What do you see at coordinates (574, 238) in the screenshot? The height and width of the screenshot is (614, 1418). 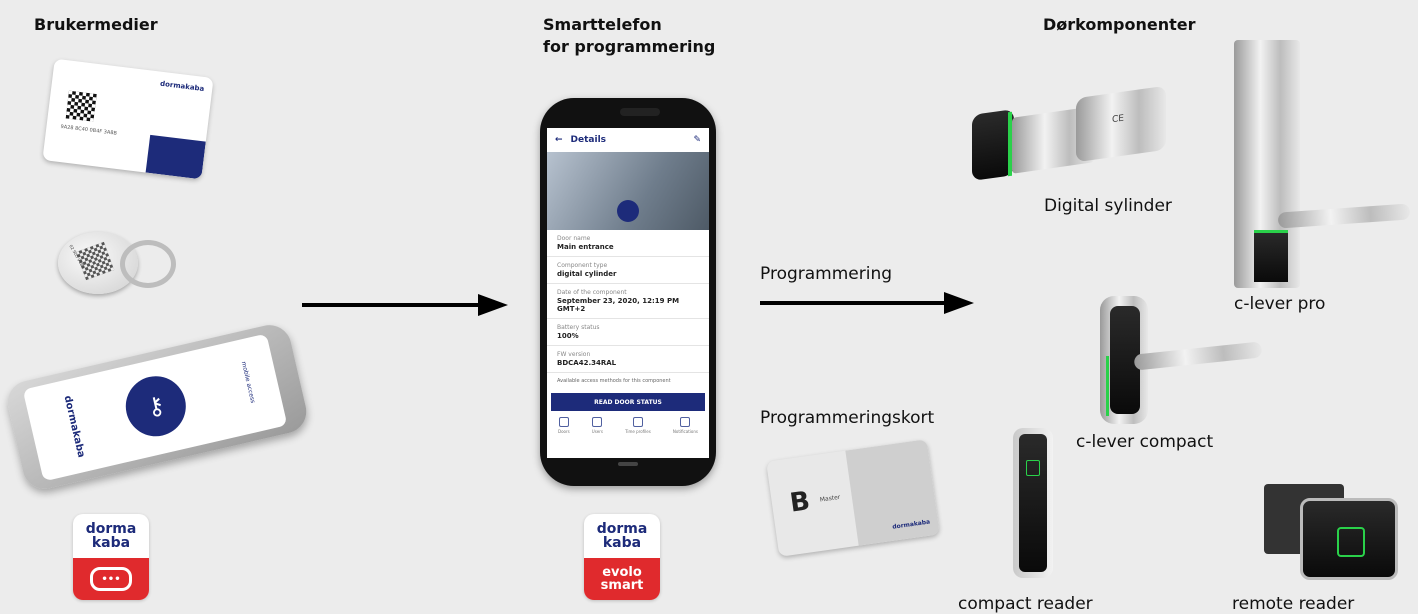 I see `detail-label: Door name` at bounding box center [574, 238].